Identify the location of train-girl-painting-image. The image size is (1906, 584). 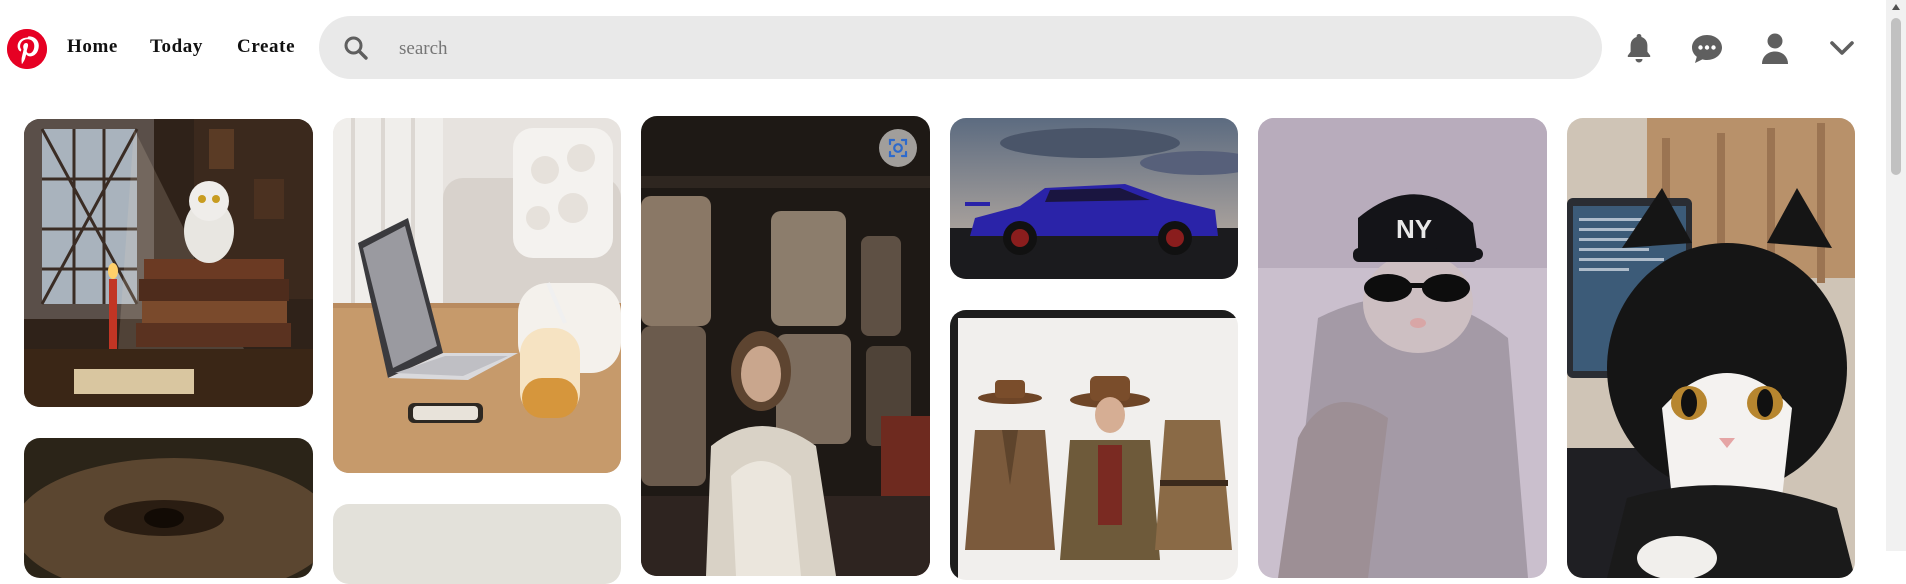
(785, 346).